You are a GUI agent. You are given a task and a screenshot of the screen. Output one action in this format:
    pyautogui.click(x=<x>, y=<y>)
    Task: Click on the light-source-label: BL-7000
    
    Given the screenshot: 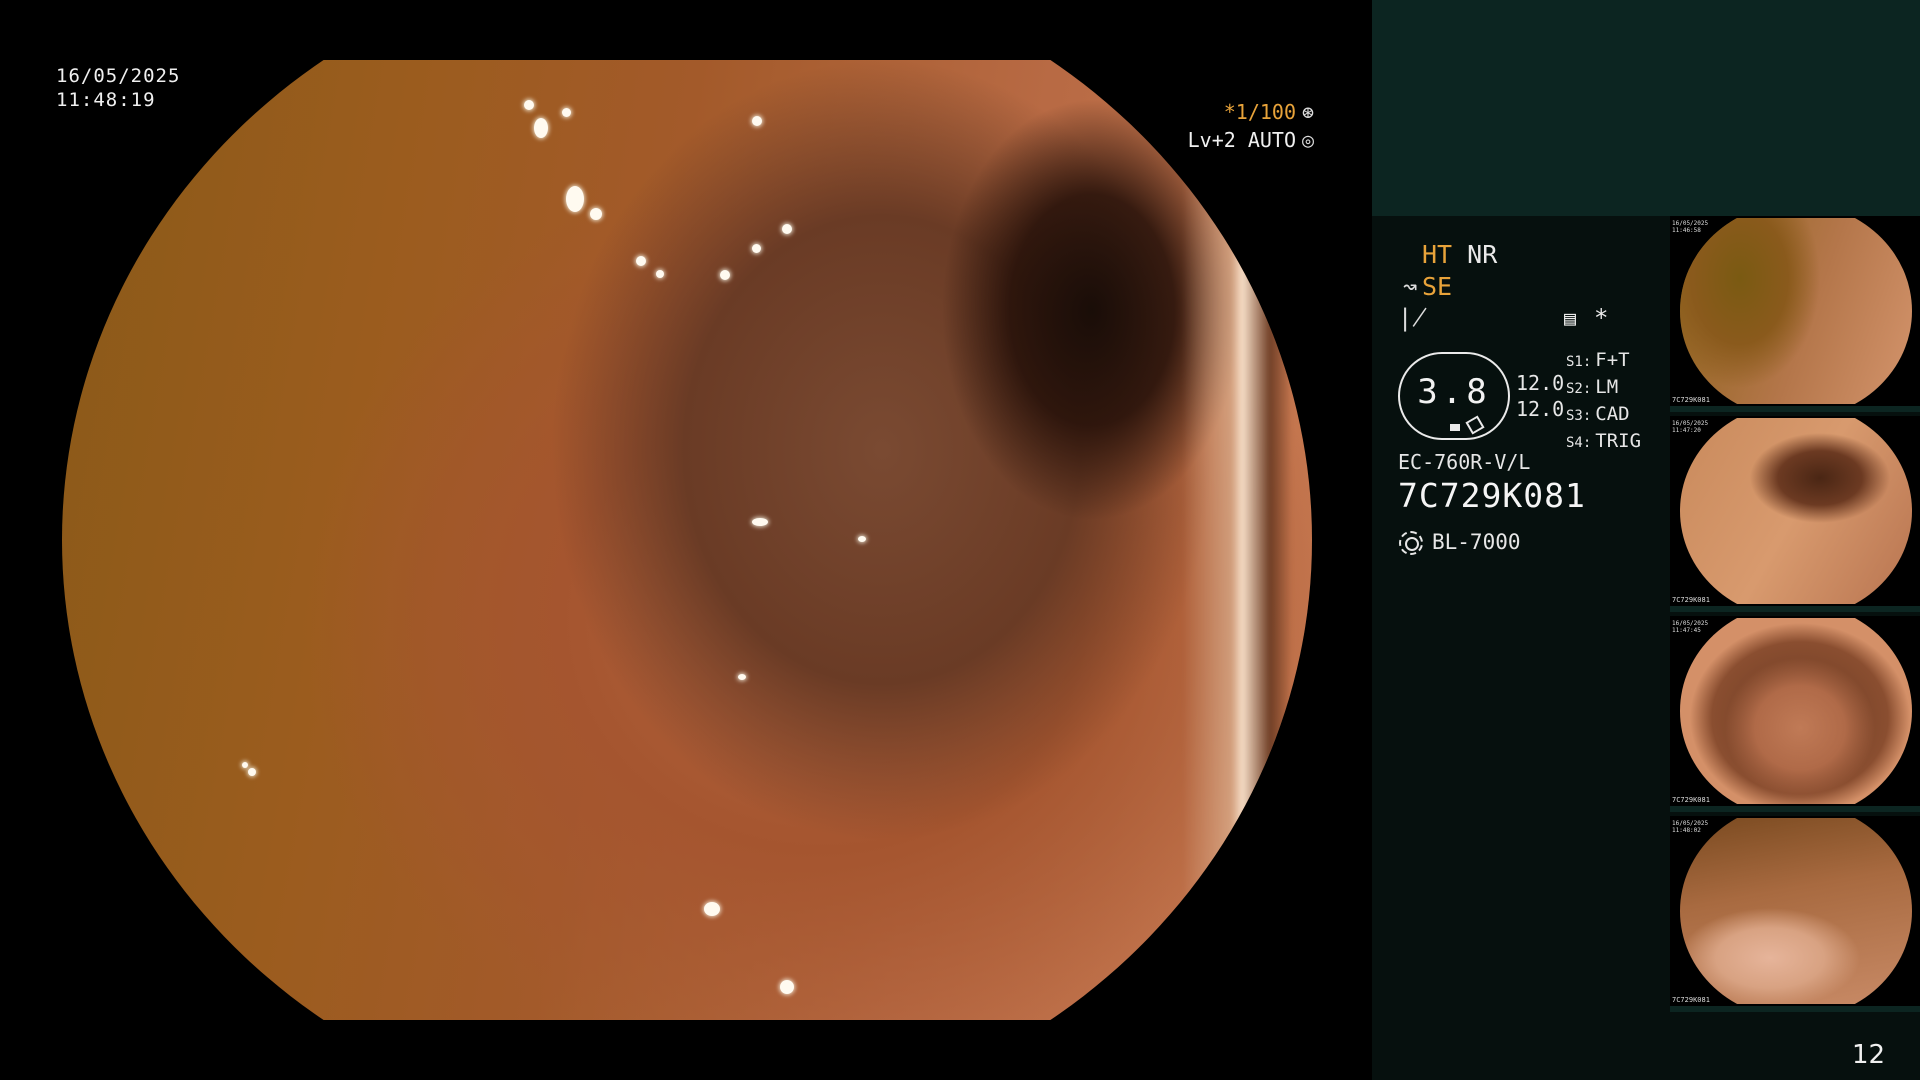 What is the action you would take?
    pyautogui.click(x=1476, y=542)
    